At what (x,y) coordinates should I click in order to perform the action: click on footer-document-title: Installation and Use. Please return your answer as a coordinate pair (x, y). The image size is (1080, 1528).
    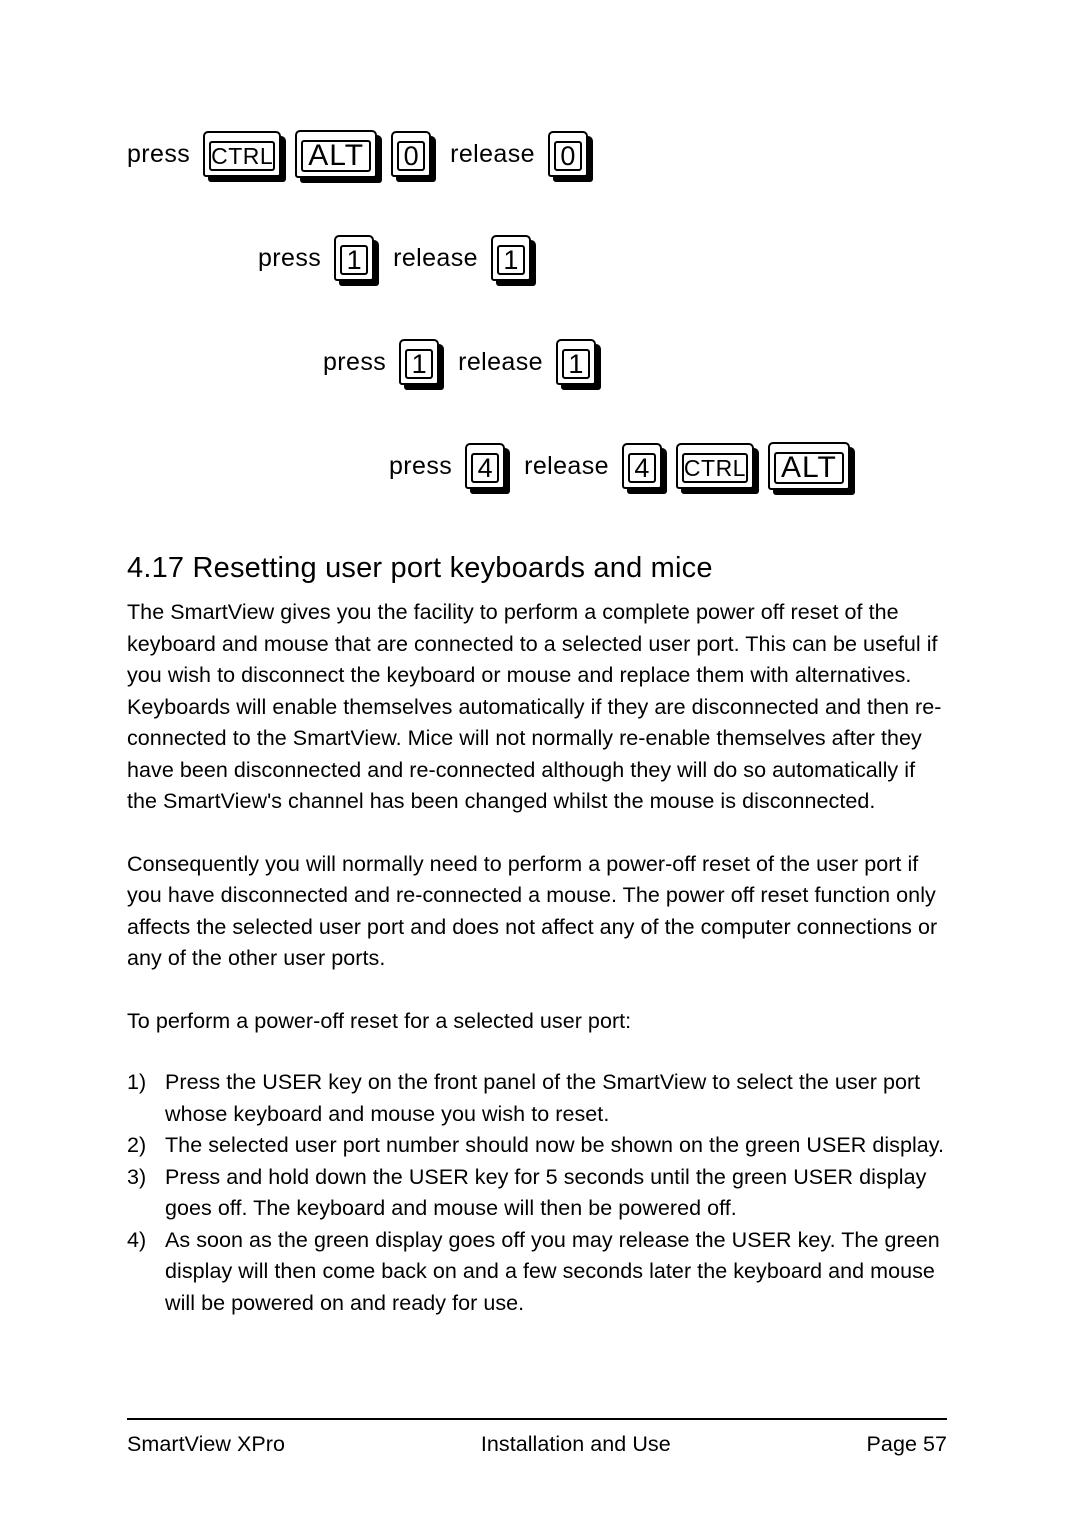
    Looking at the image, I should click on (575, 1444).